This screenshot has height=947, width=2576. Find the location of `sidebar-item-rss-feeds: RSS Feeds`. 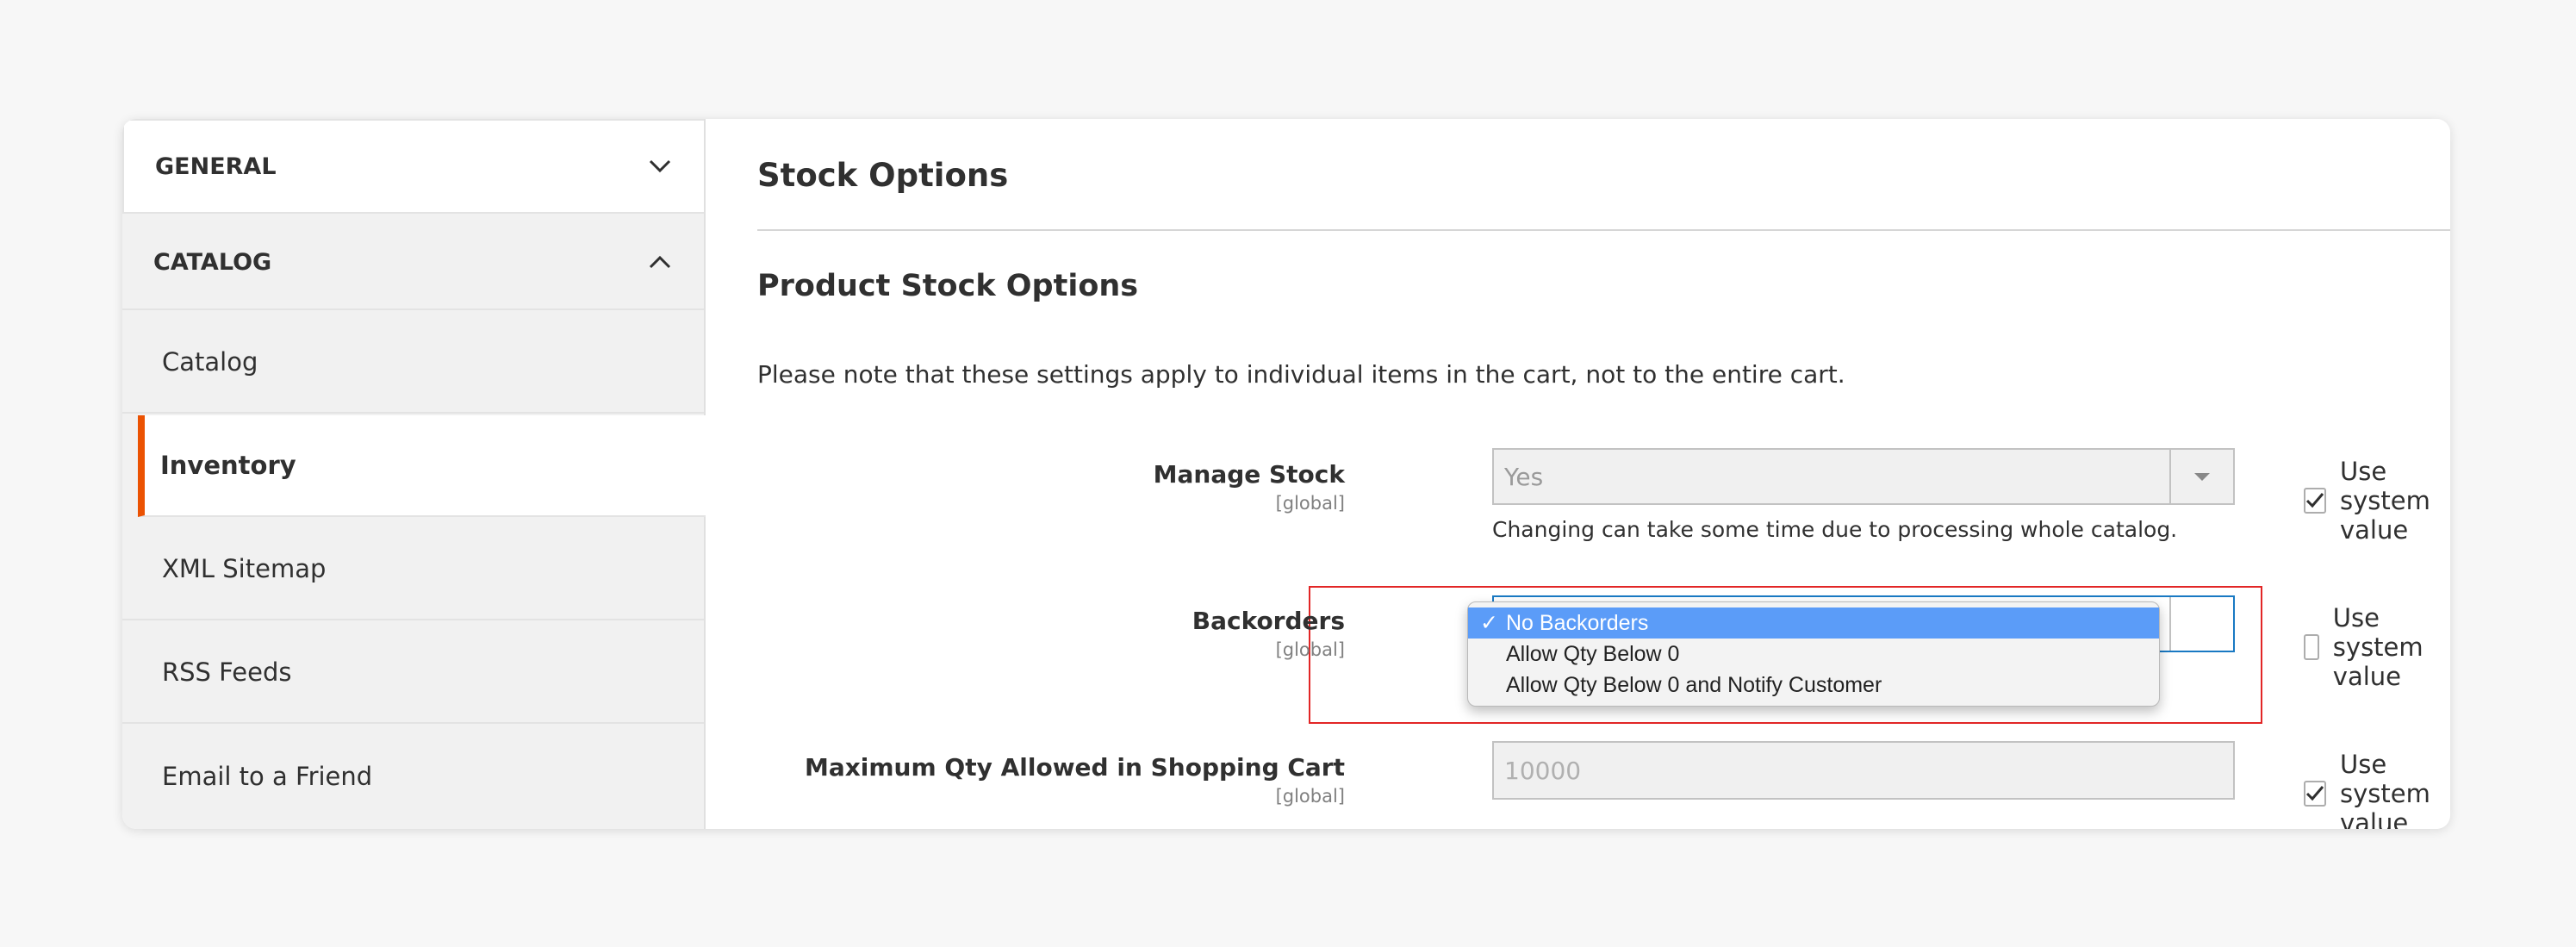

sidebar-item-rss-feeds: RSS Feeds is located at coordinates (413, 673).